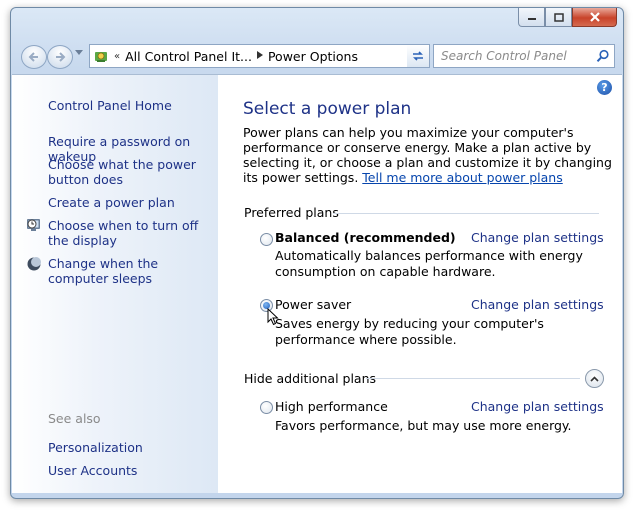  Describe the element at coordinates (266, 407) in the screenshot. I see `radio-high-performance` at that location.